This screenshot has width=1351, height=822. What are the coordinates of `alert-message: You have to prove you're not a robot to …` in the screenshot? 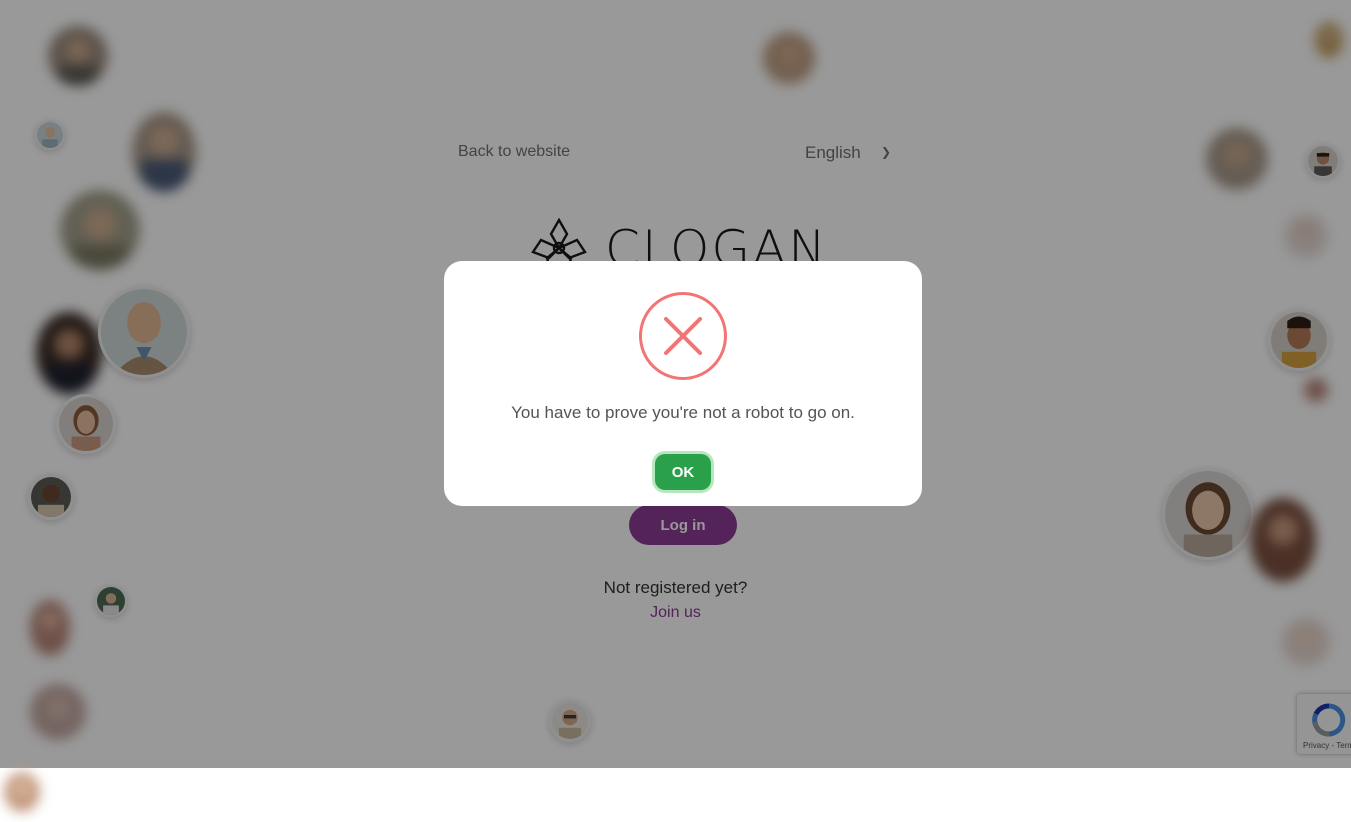 It's located at (683, 412).